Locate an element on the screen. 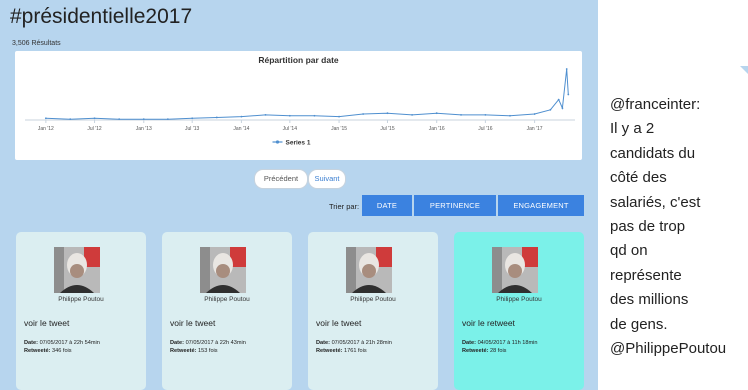 This screenshot has height=390, width=748. sort-by-pertinence-button: PERTINENCE is located at coordinates (455, 205).